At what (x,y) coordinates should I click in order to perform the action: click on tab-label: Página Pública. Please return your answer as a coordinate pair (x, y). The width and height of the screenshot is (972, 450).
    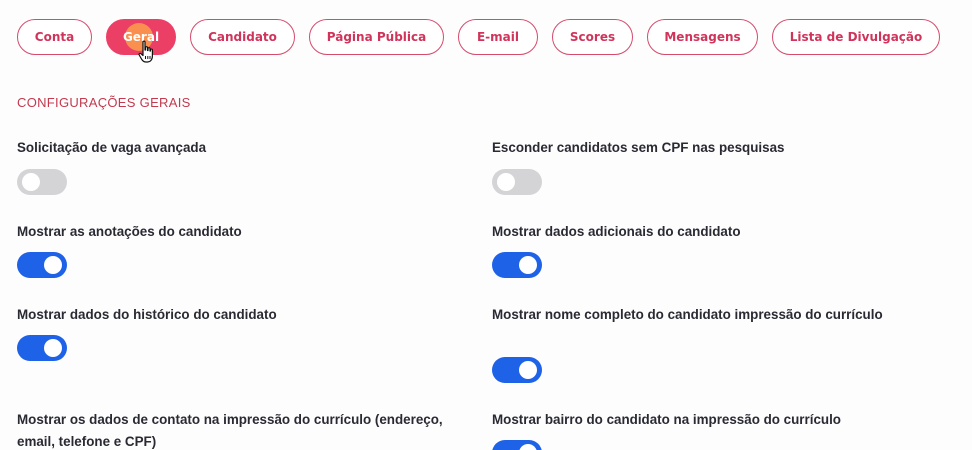
    Looking at the image, I should click on (376, 37).